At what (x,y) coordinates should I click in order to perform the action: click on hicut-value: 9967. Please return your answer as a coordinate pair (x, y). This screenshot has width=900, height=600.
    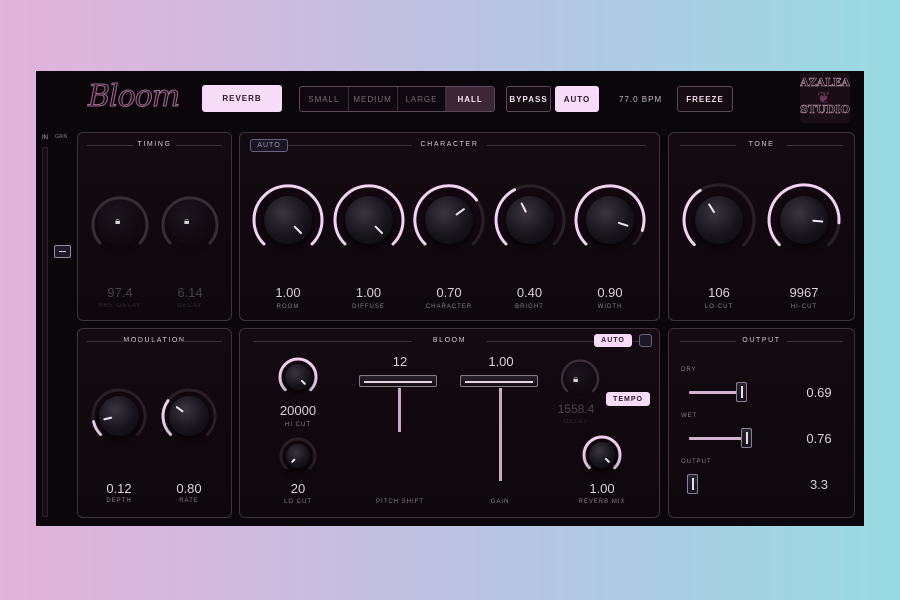
    Looking at the image, I should click on (804, 292).